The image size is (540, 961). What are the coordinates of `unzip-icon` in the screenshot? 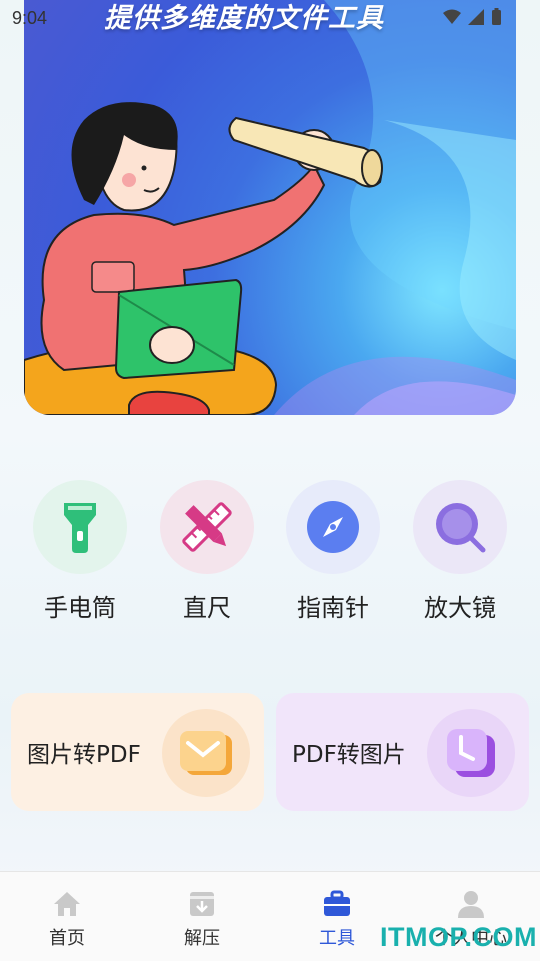 It's located at (202, 904).